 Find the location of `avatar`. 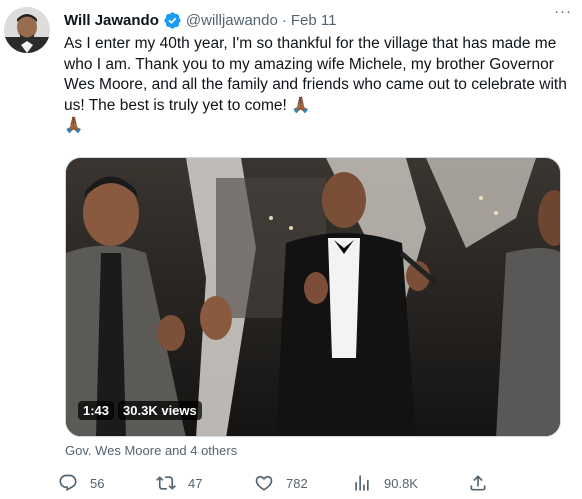

avatar is located at coordinates (27, 30).